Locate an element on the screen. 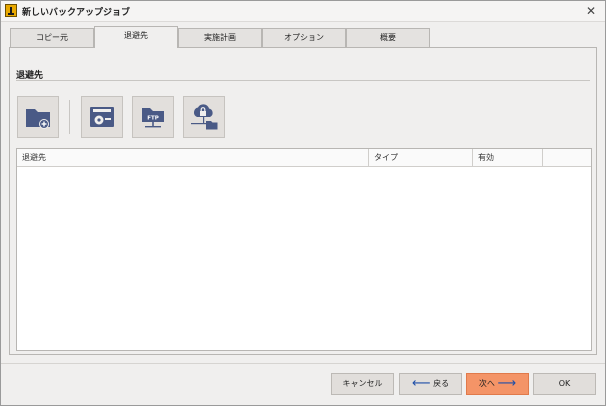  tab-source: コピー元 is located at coordinates (52, 37).